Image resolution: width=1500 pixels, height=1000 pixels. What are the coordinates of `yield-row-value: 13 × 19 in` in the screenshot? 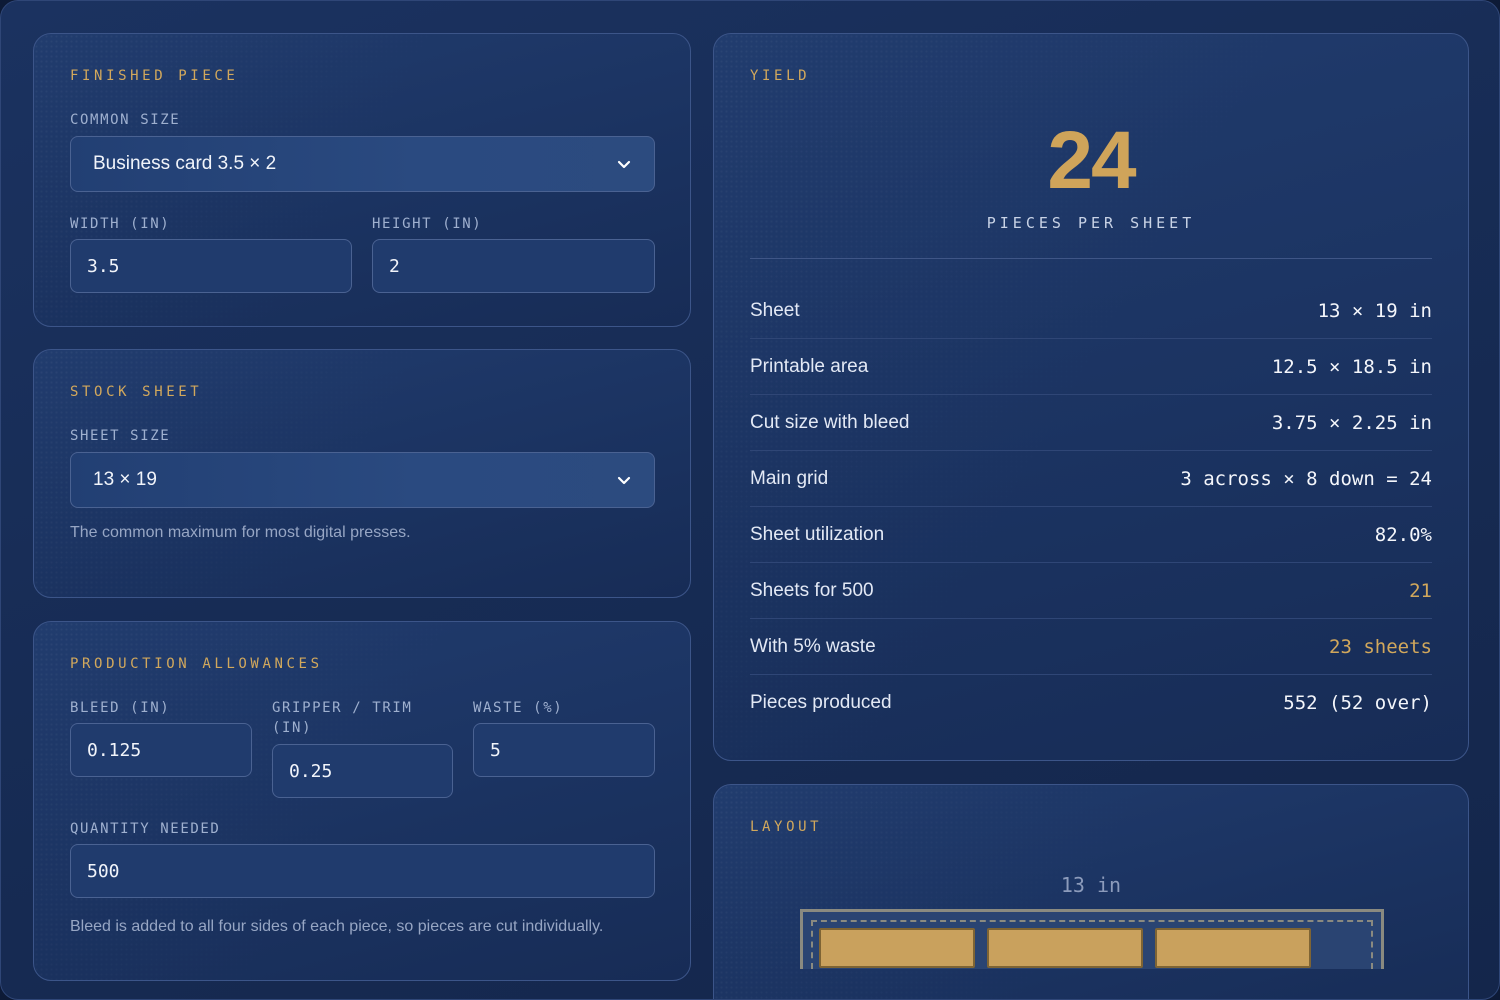 It's located at (1374, 310).